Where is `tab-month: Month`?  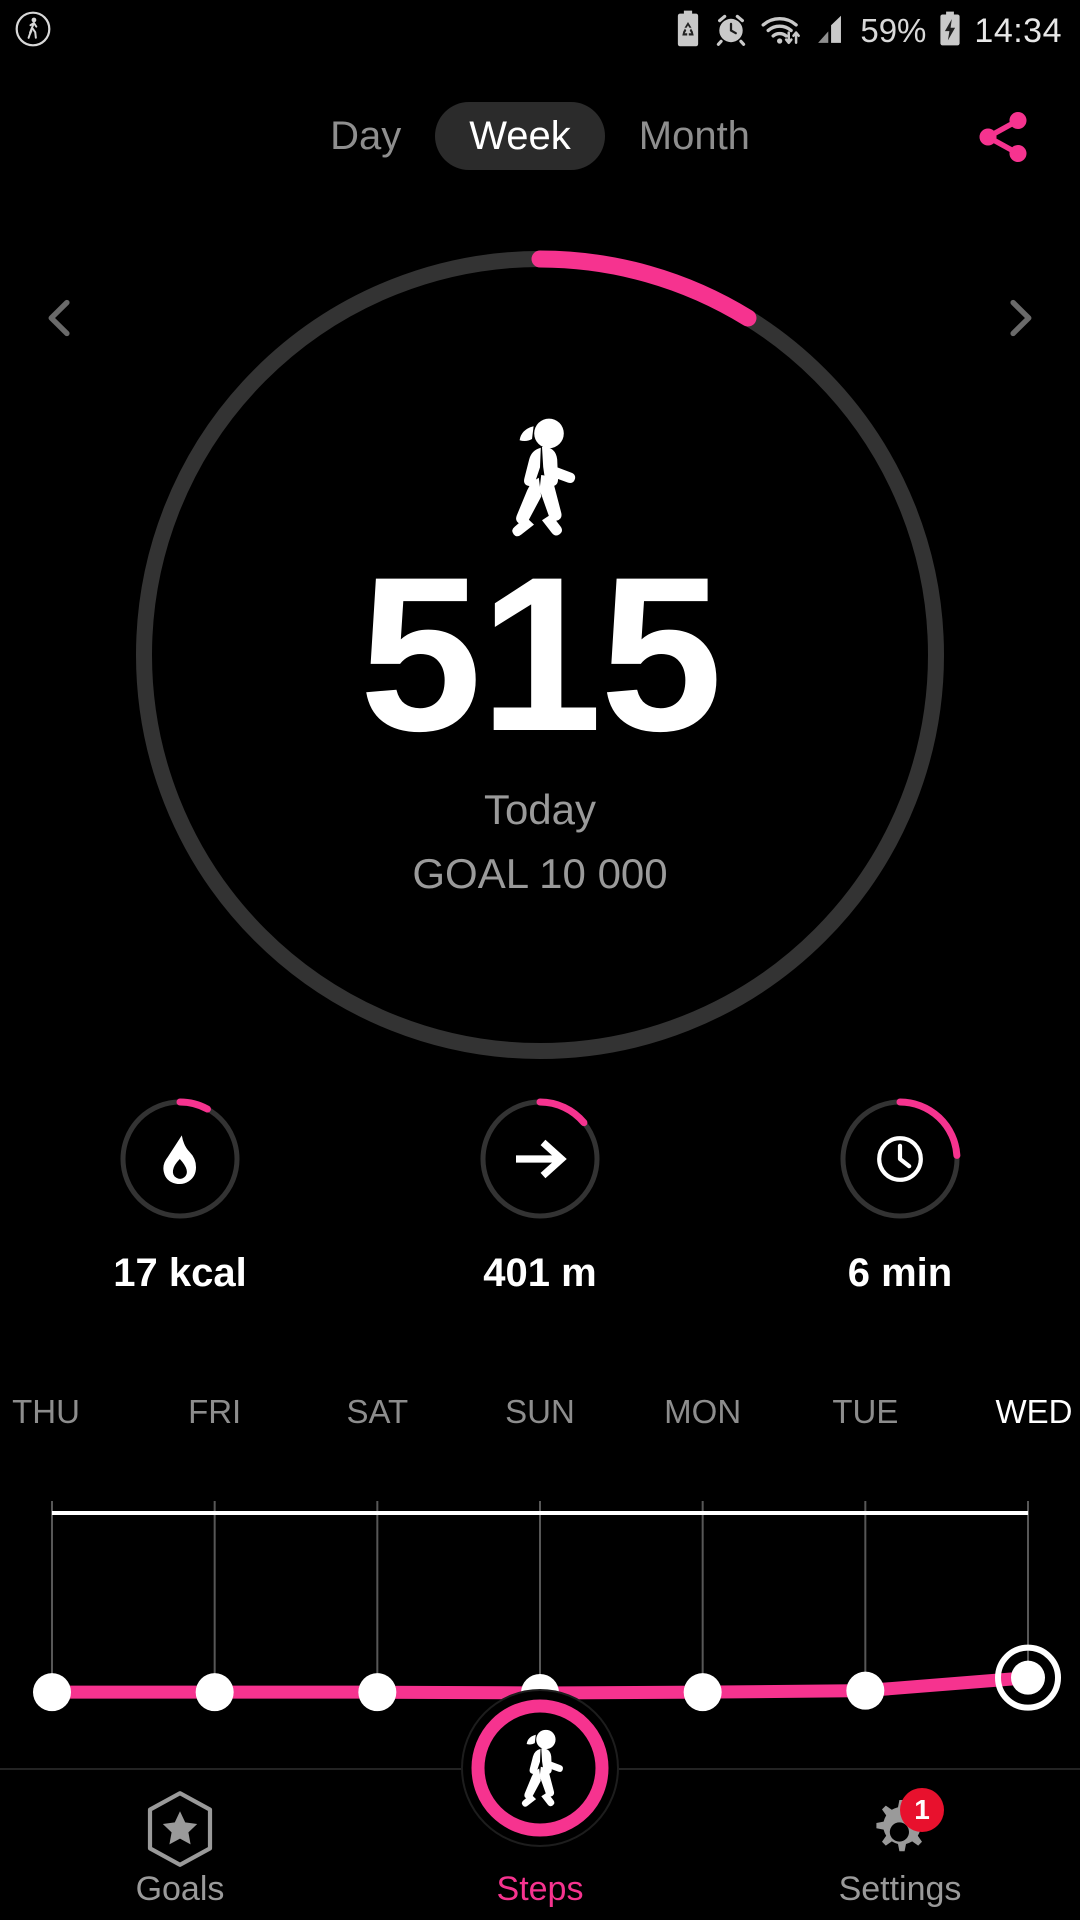
tab-month: Month is located at coordinates (694, 136).